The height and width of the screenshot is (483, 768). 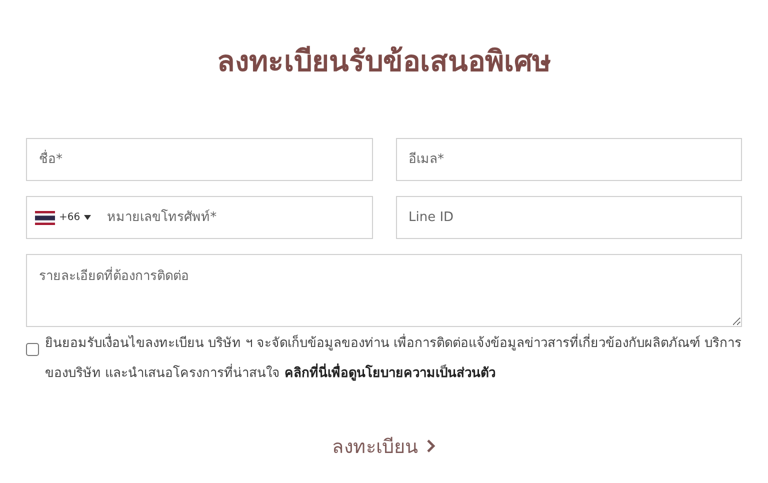 What do you see at coordinates (32, 349) in the screenshot?
I see `consent-checkbox` at bounding box center [32, 349].